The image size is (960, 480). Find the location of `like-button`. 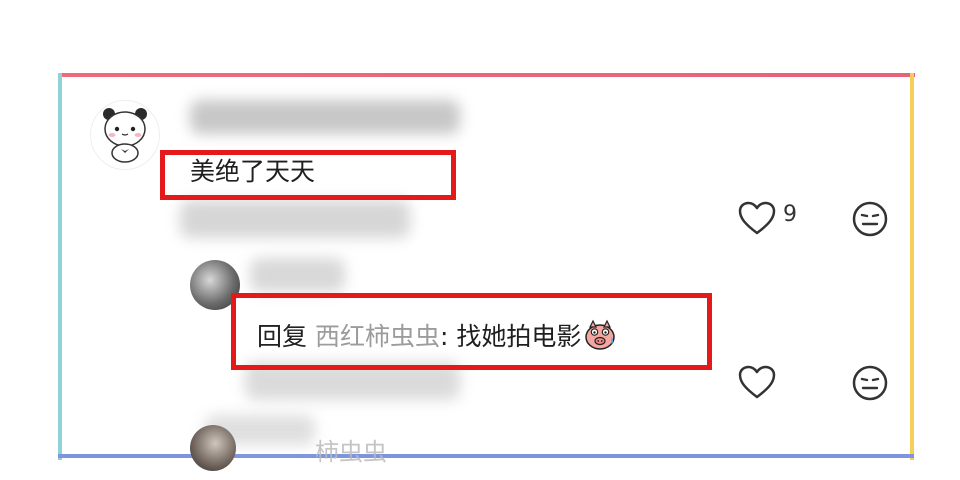

like-button is located at coordinates (757, 382).